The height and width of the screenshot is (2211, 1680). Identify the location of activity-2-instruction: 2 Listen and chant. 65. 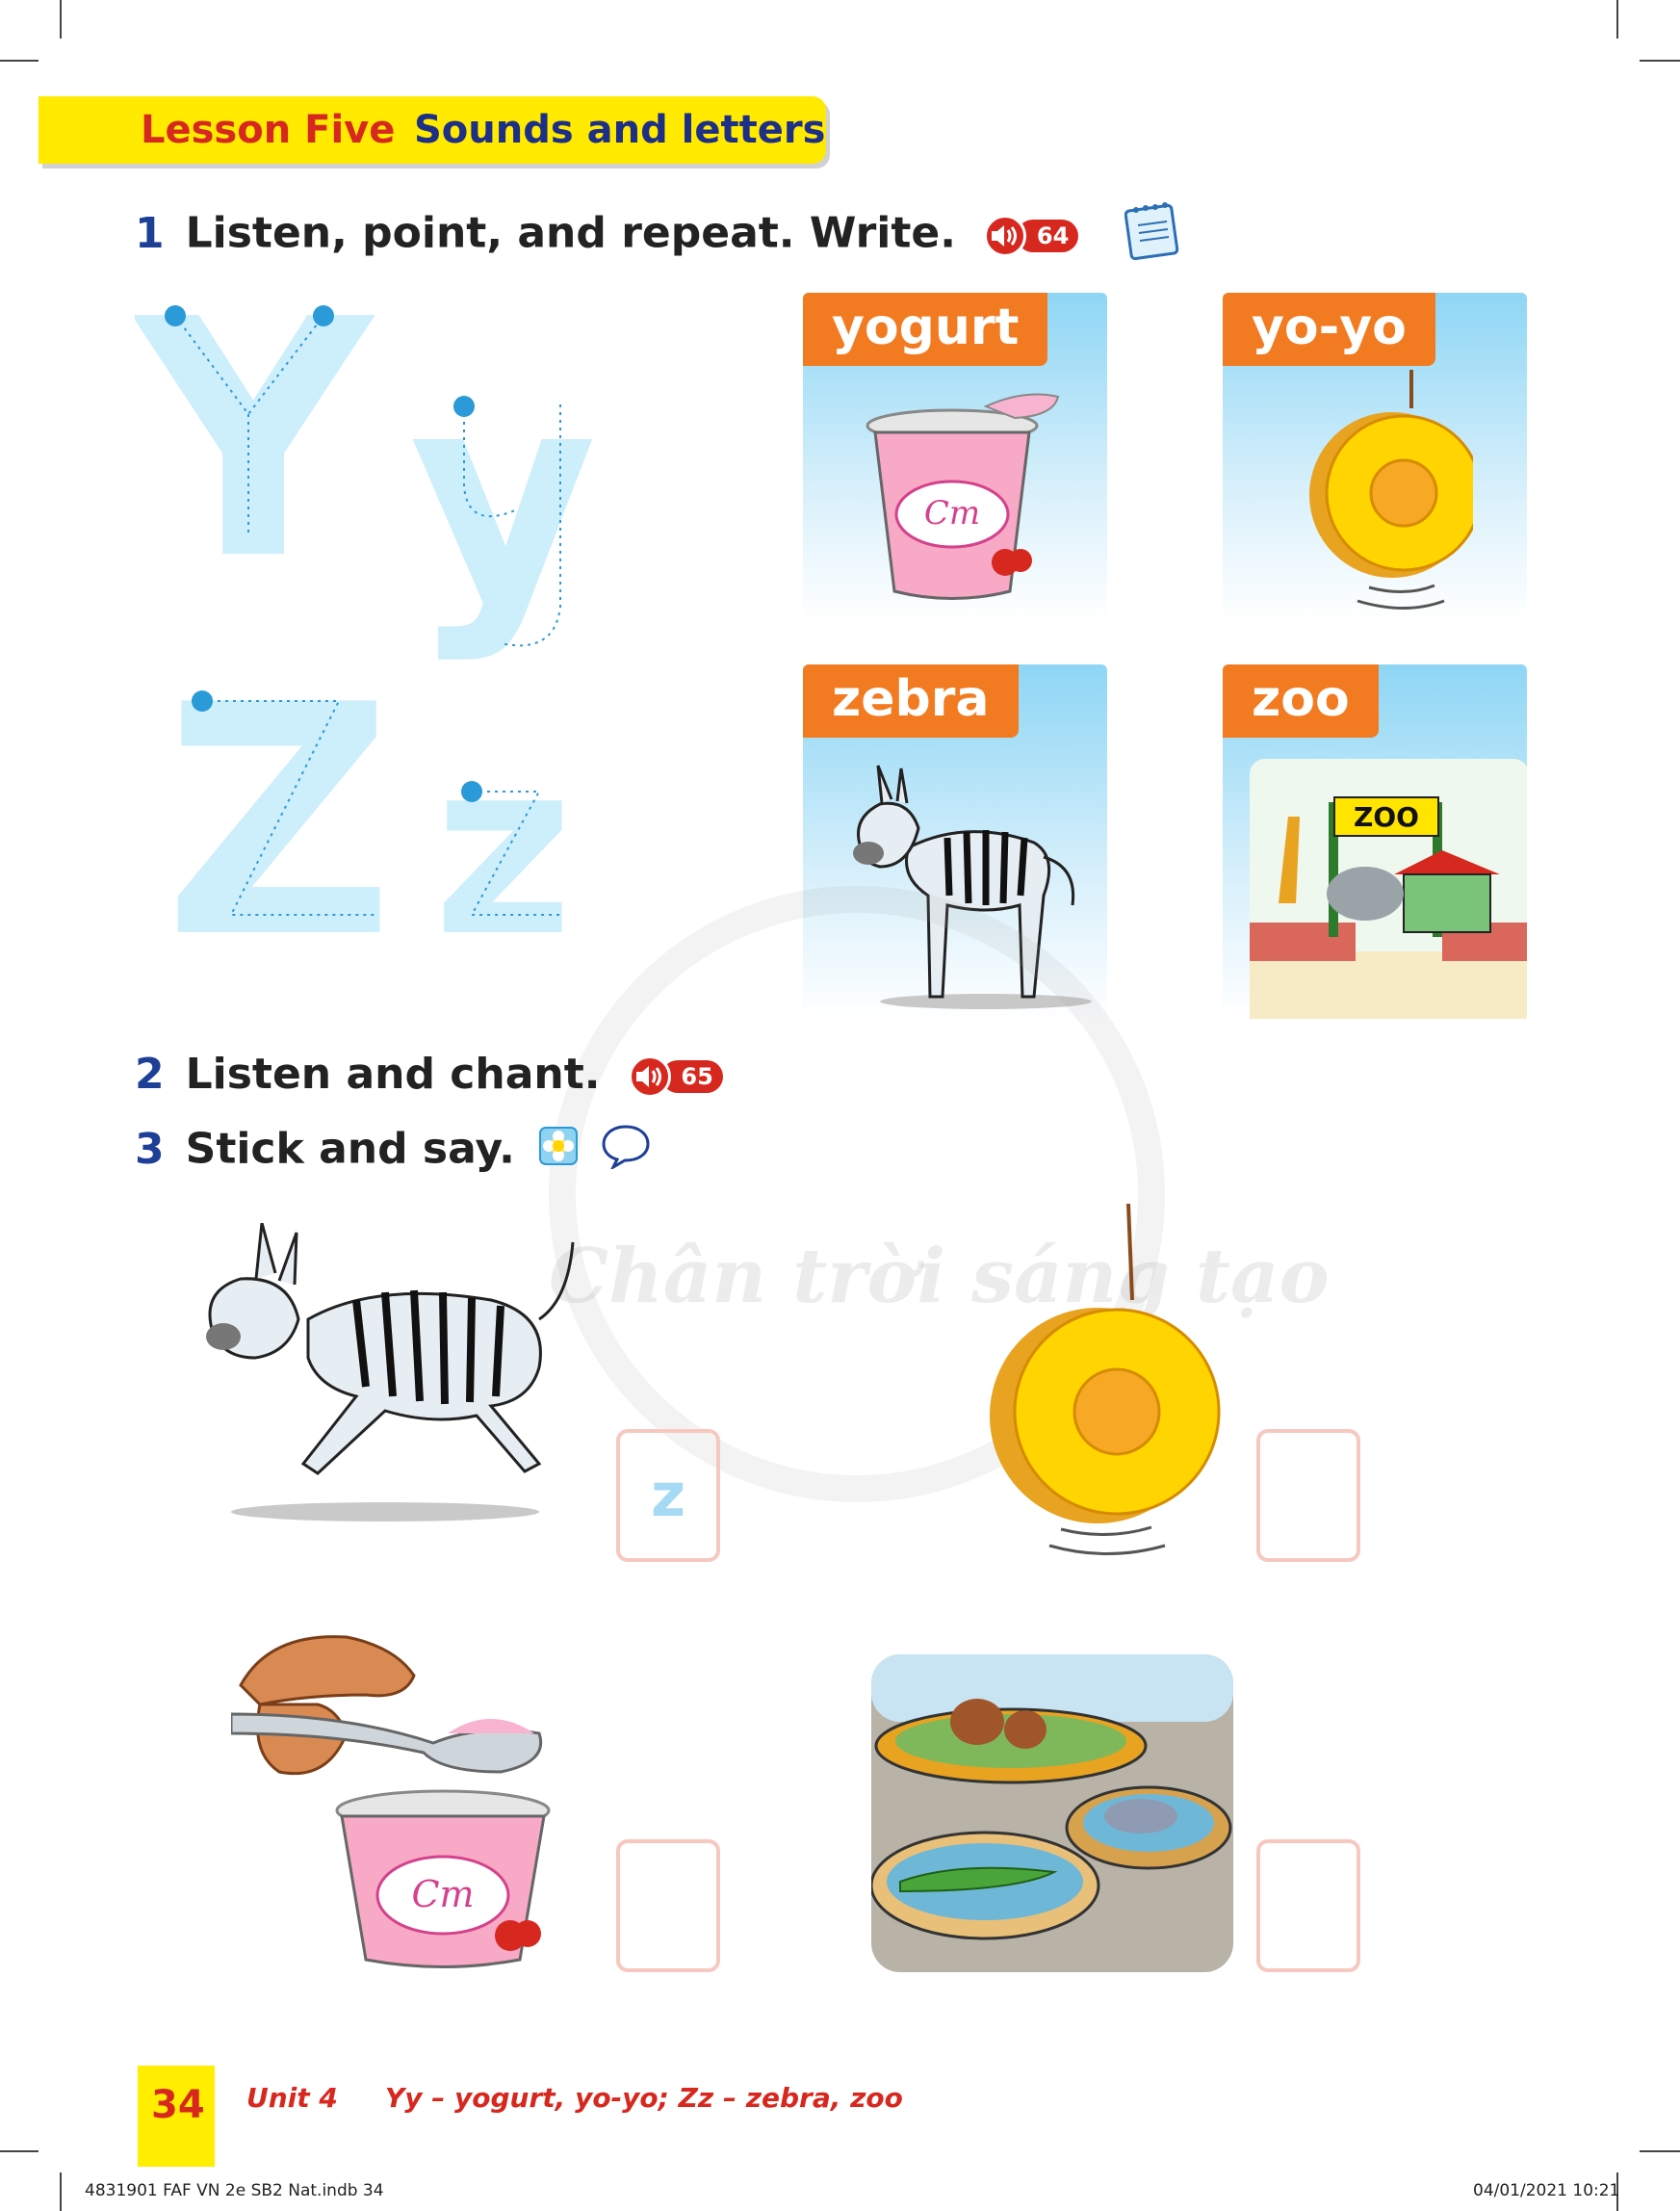
(432, 1074).